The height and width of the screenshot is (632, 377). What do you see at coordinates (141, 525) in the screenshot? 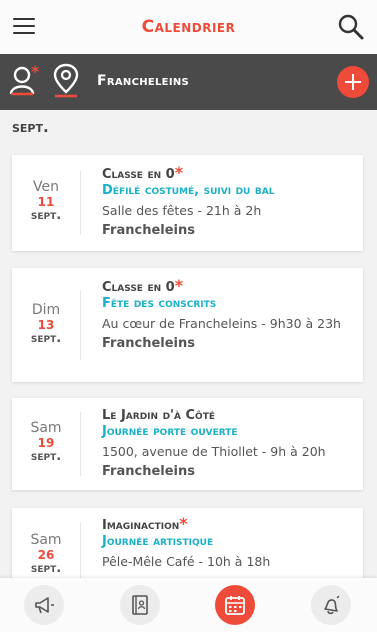
I see `event-organizer: Imaginaction` at bounding box center [141, 525].